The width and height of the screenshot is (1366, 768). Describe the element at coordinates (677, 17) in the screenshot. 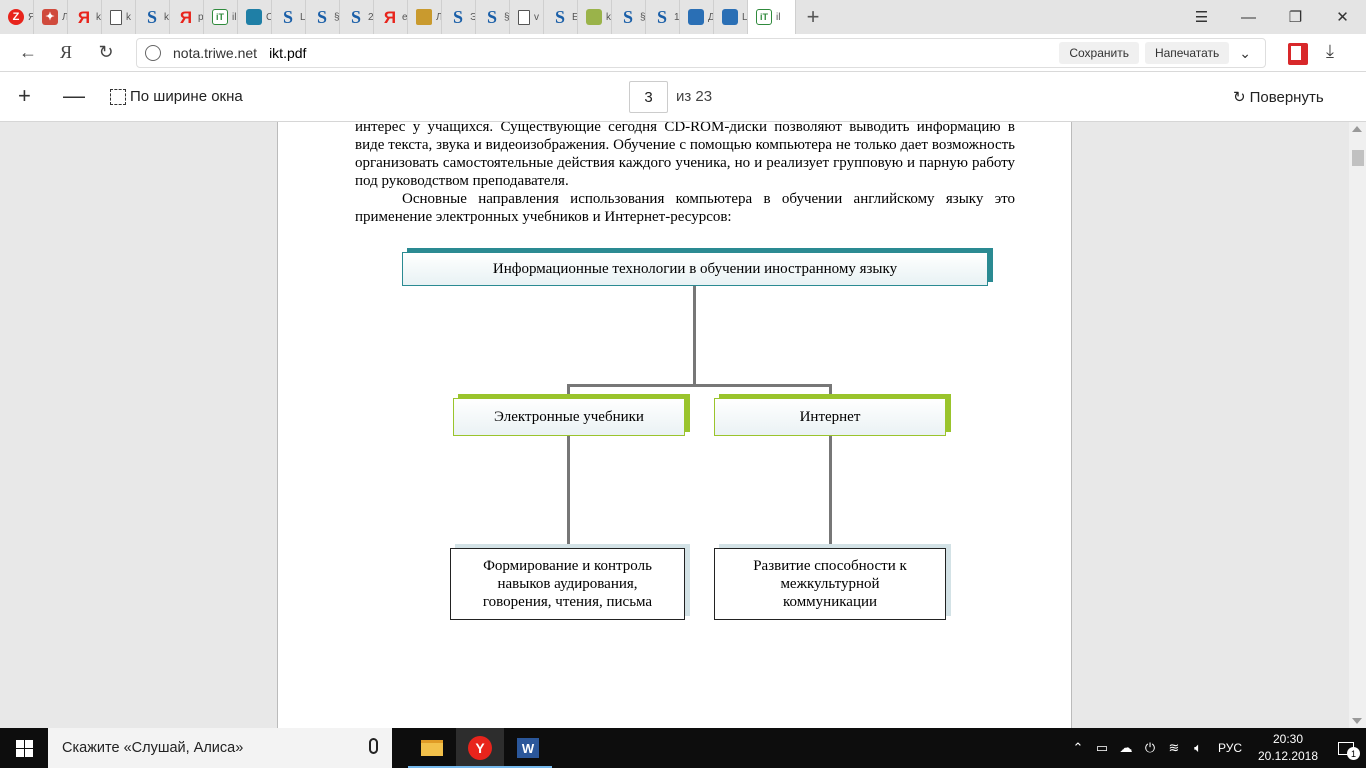

I see `tab-label: 1` at that location.